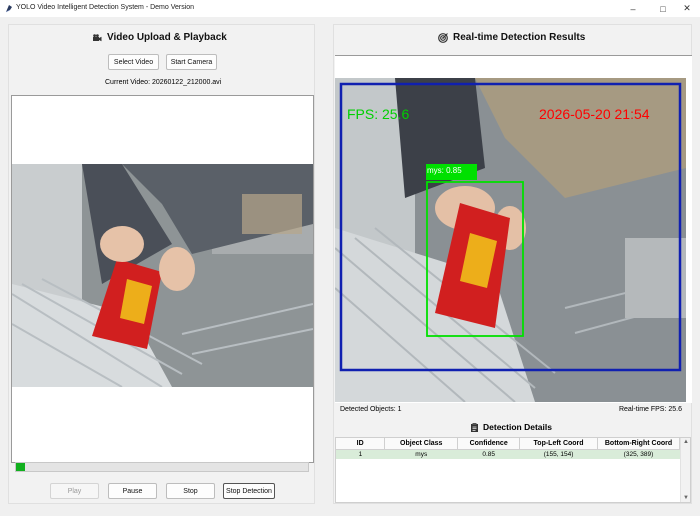  What do you see at coordinates (594, 114) in the screenshot?
I see `overlay-timestamp-text: 2026-05-20 21:54` at bounding box center [594, 114].